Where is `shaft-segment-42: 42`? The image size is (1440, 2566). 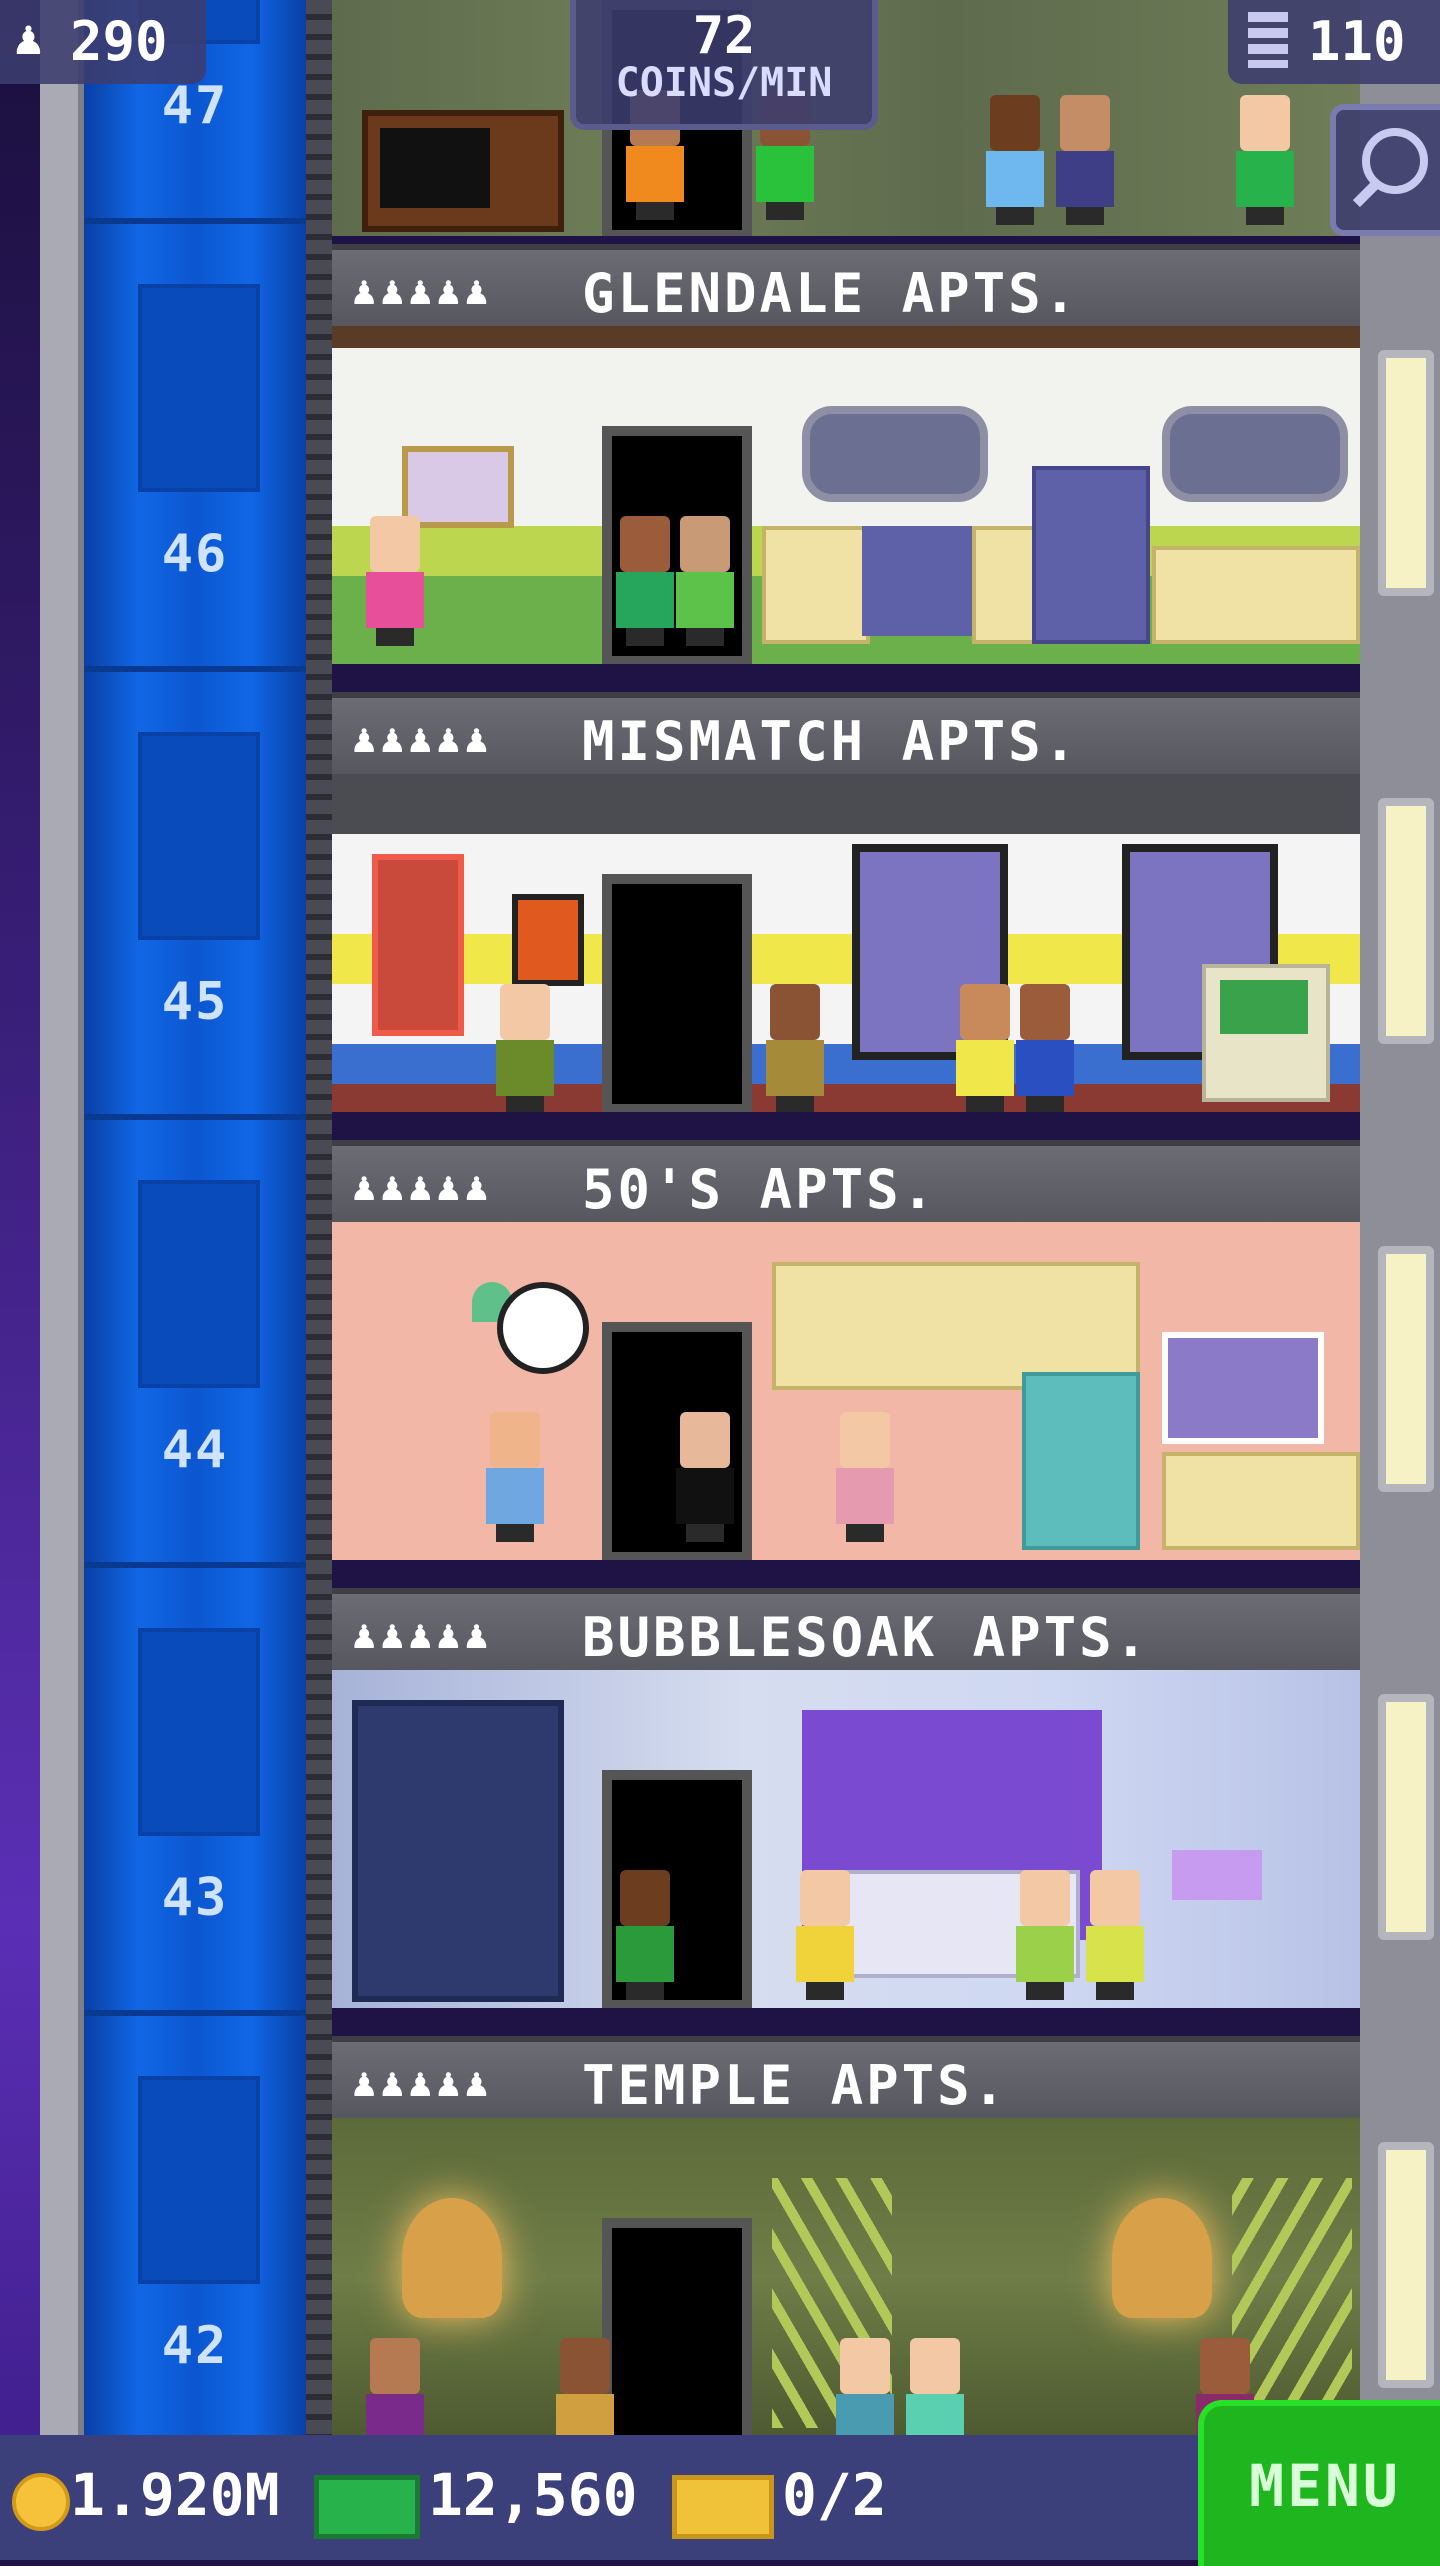
shaft-segment-42: 42 is located at coordinates (195, 2237).